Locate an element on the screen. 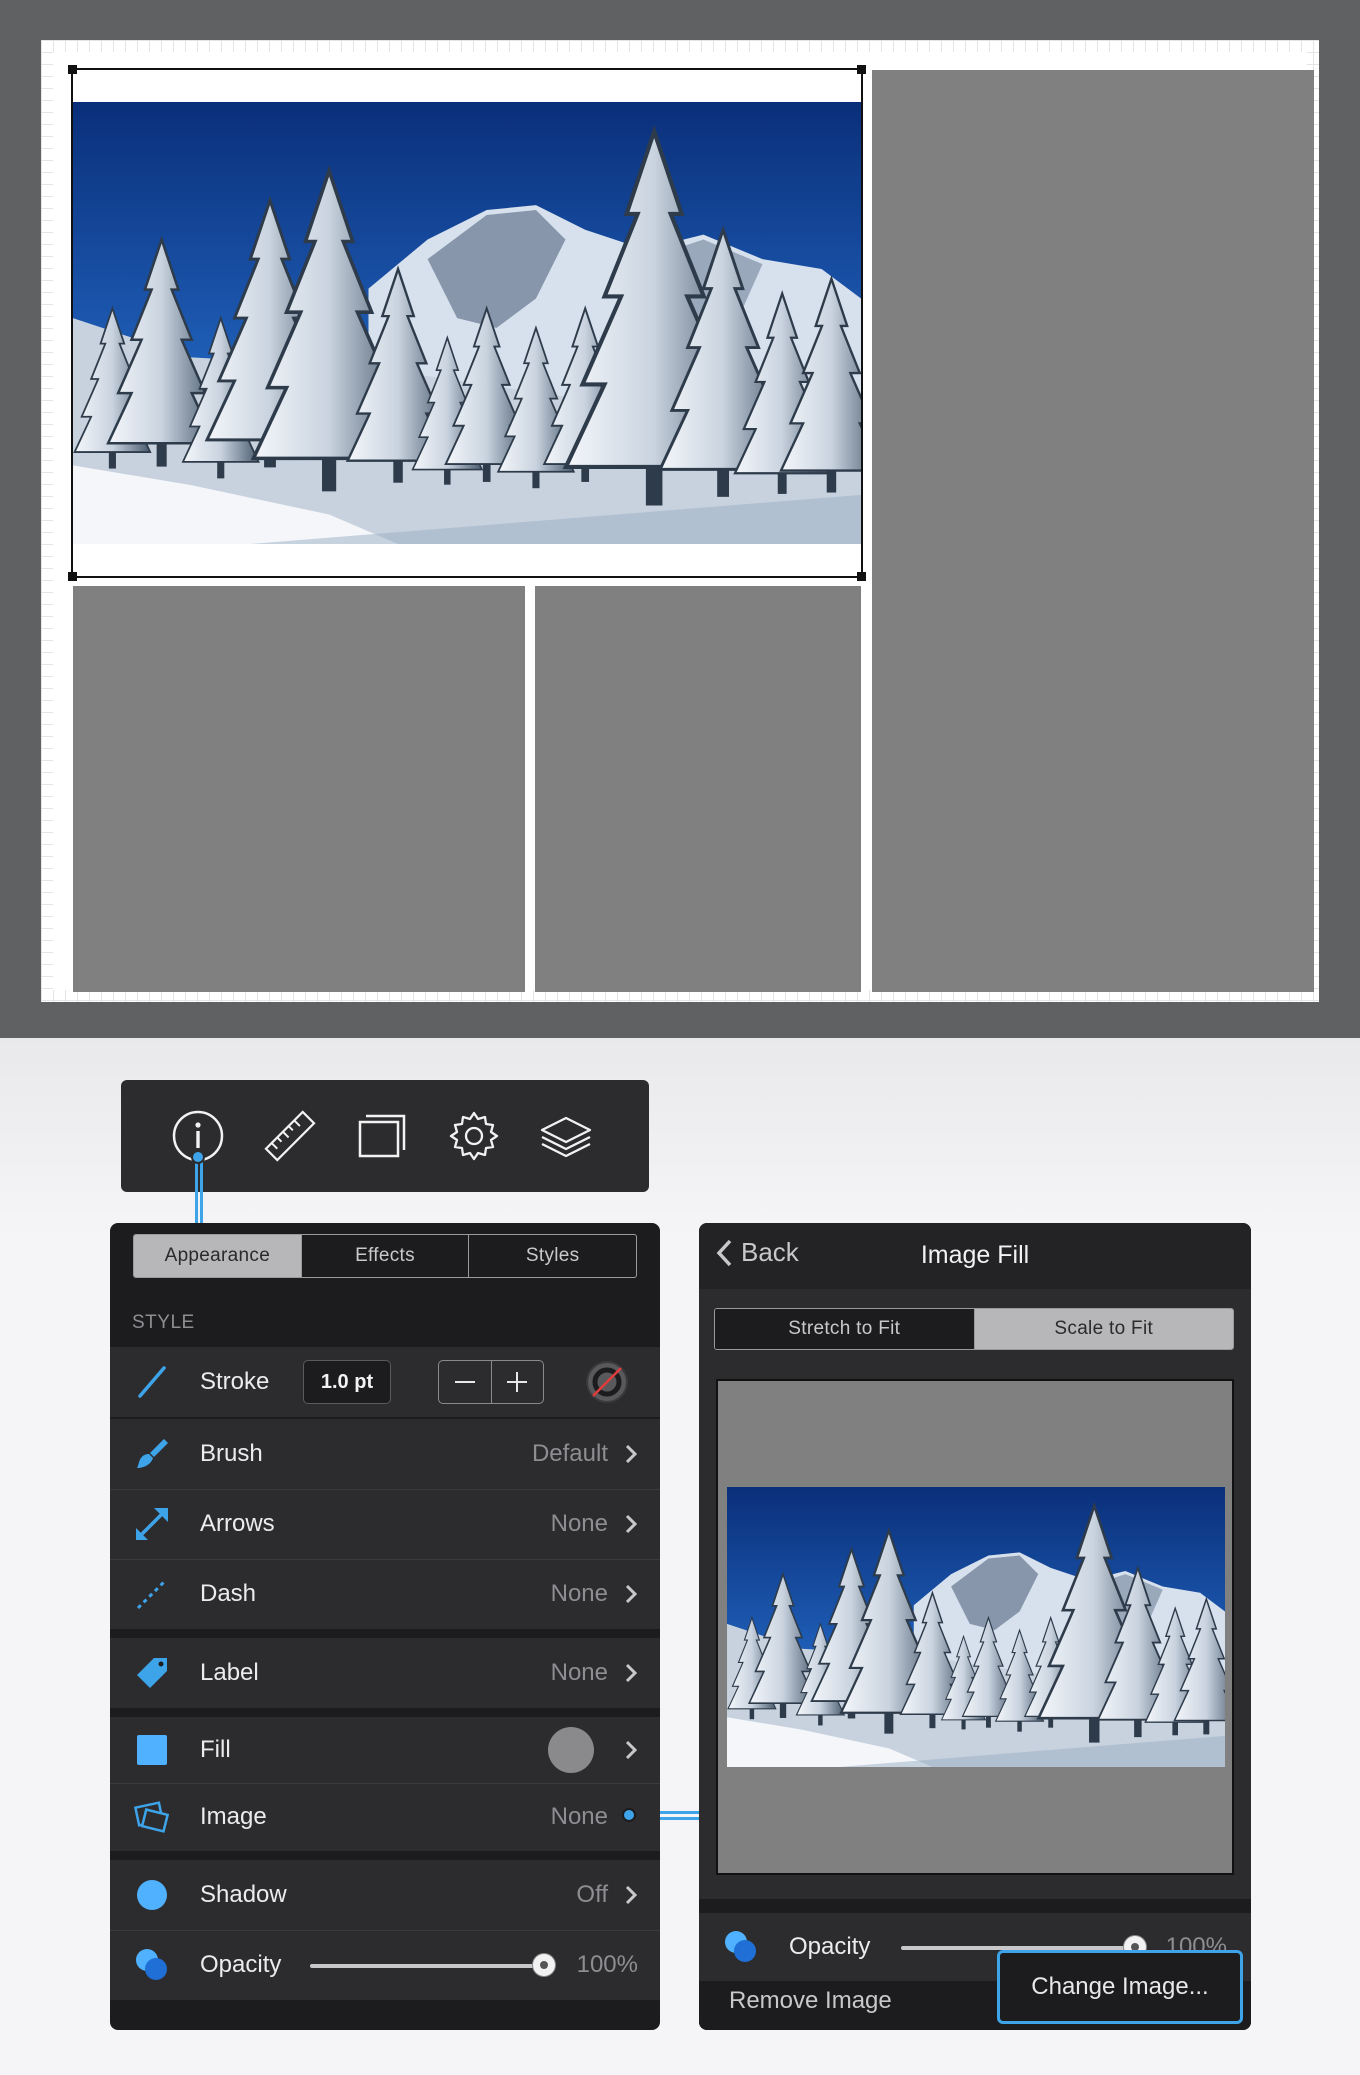  placeholder-shape-bottom-left is located at coordinates (299, 789).